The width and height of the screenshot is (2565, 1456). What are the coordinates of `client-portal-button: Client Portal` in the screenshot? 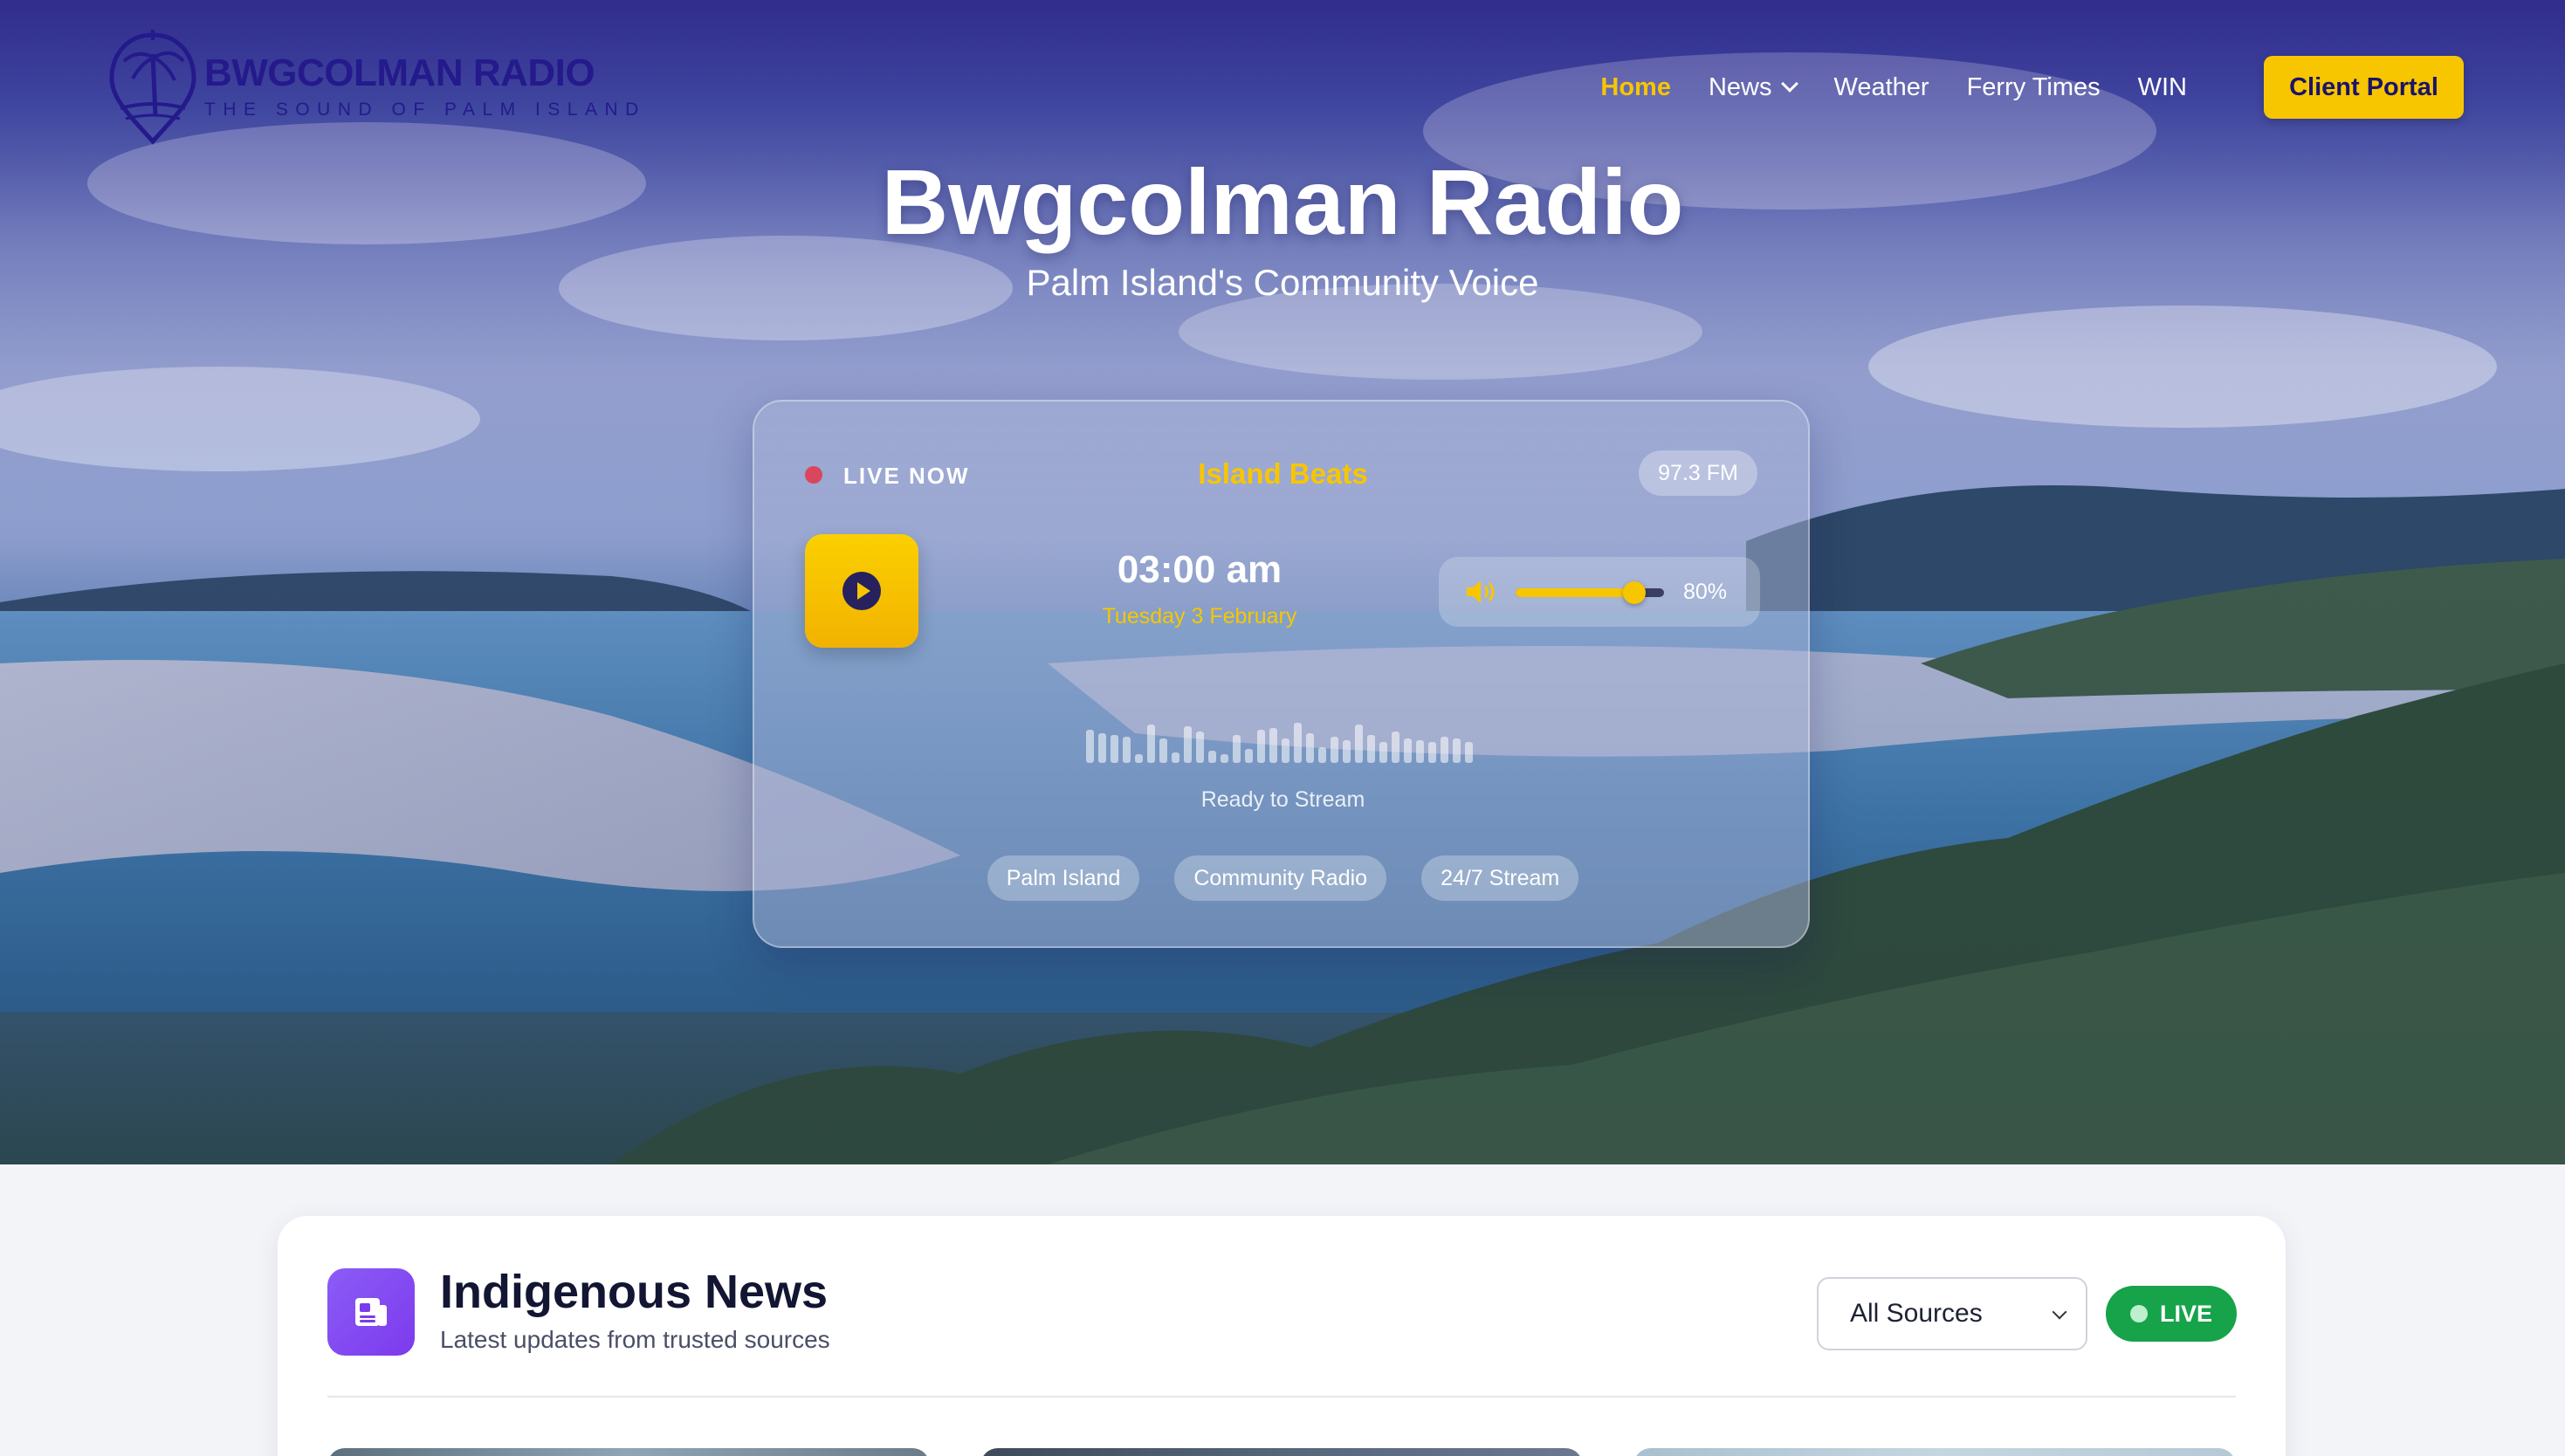 It's located at (2364, 87).